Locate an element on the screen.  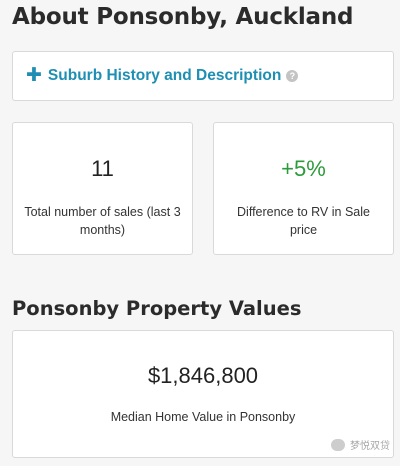
suburb-history-label: Suburb History and Description is located at coordinates (164, 75).